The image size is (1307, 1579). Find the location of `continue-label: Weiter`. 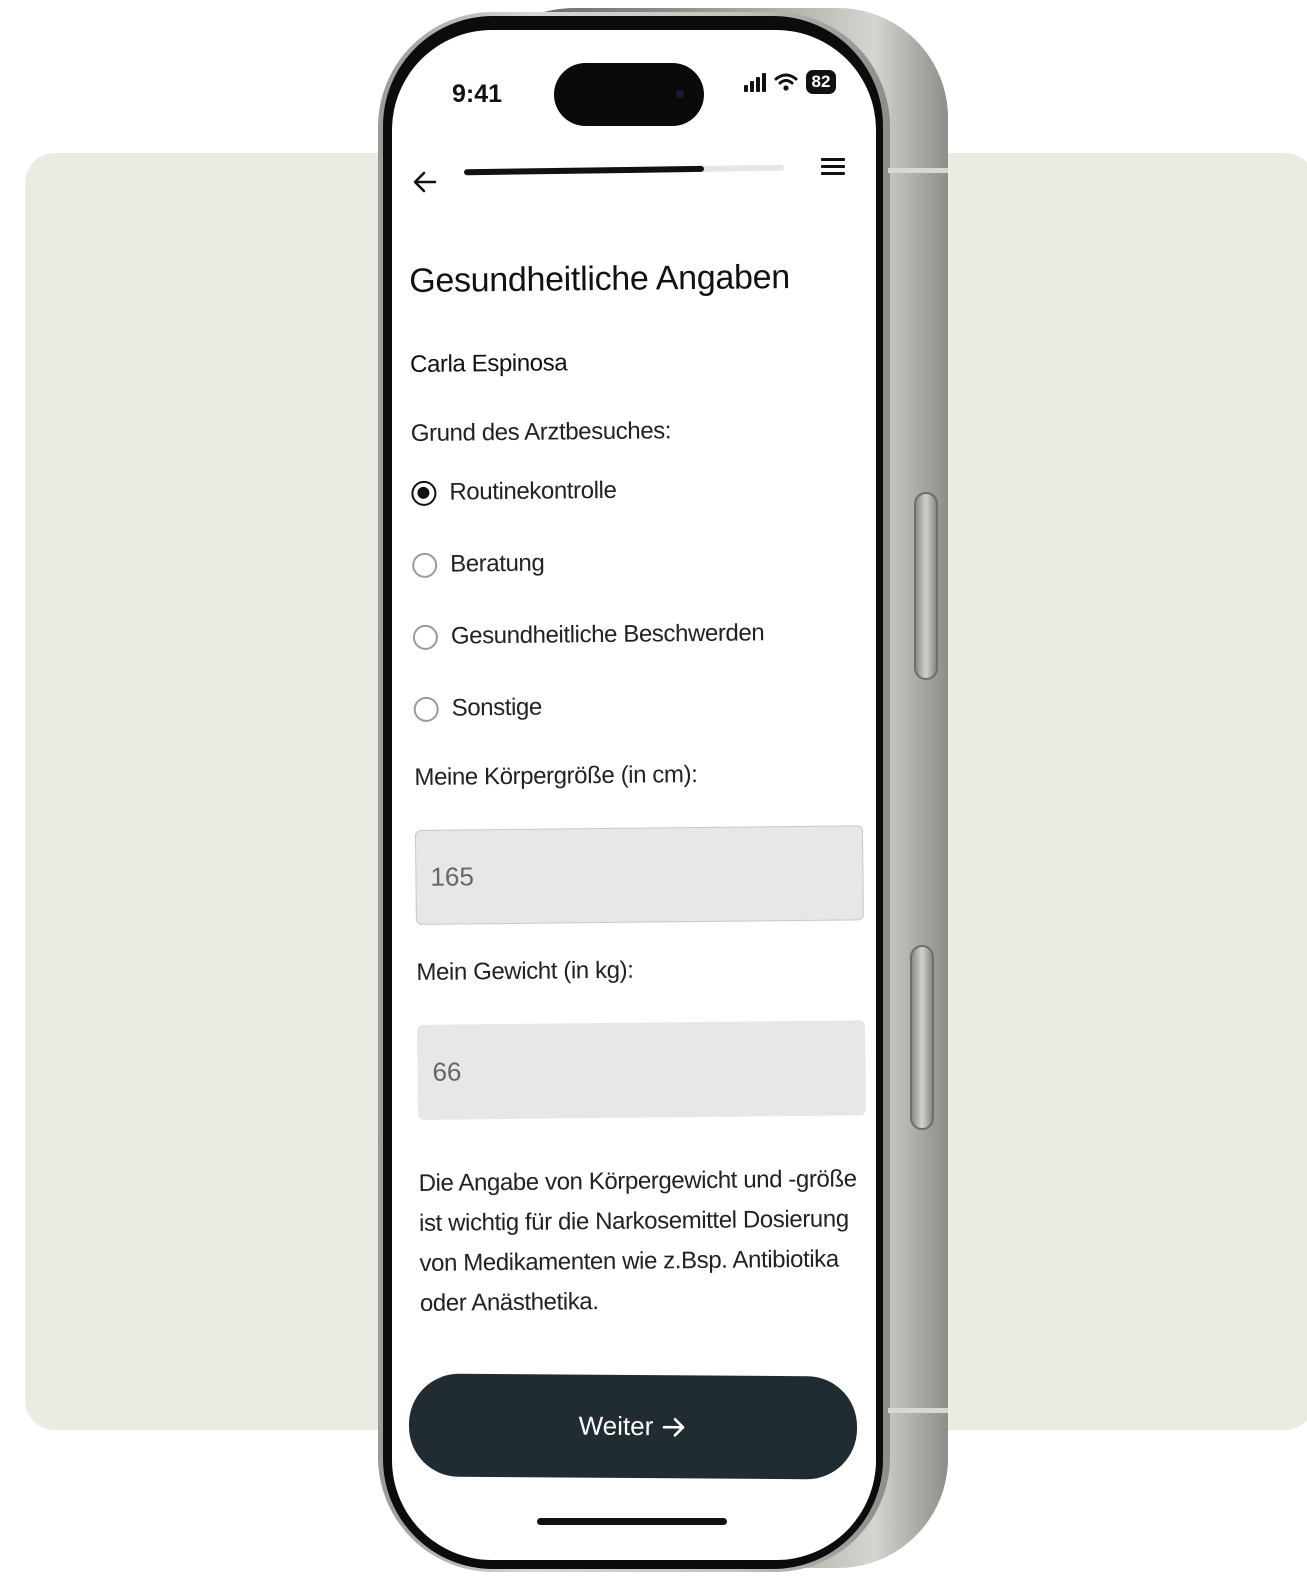

continue-label: Weiter is located at coordinates (616, 1426).